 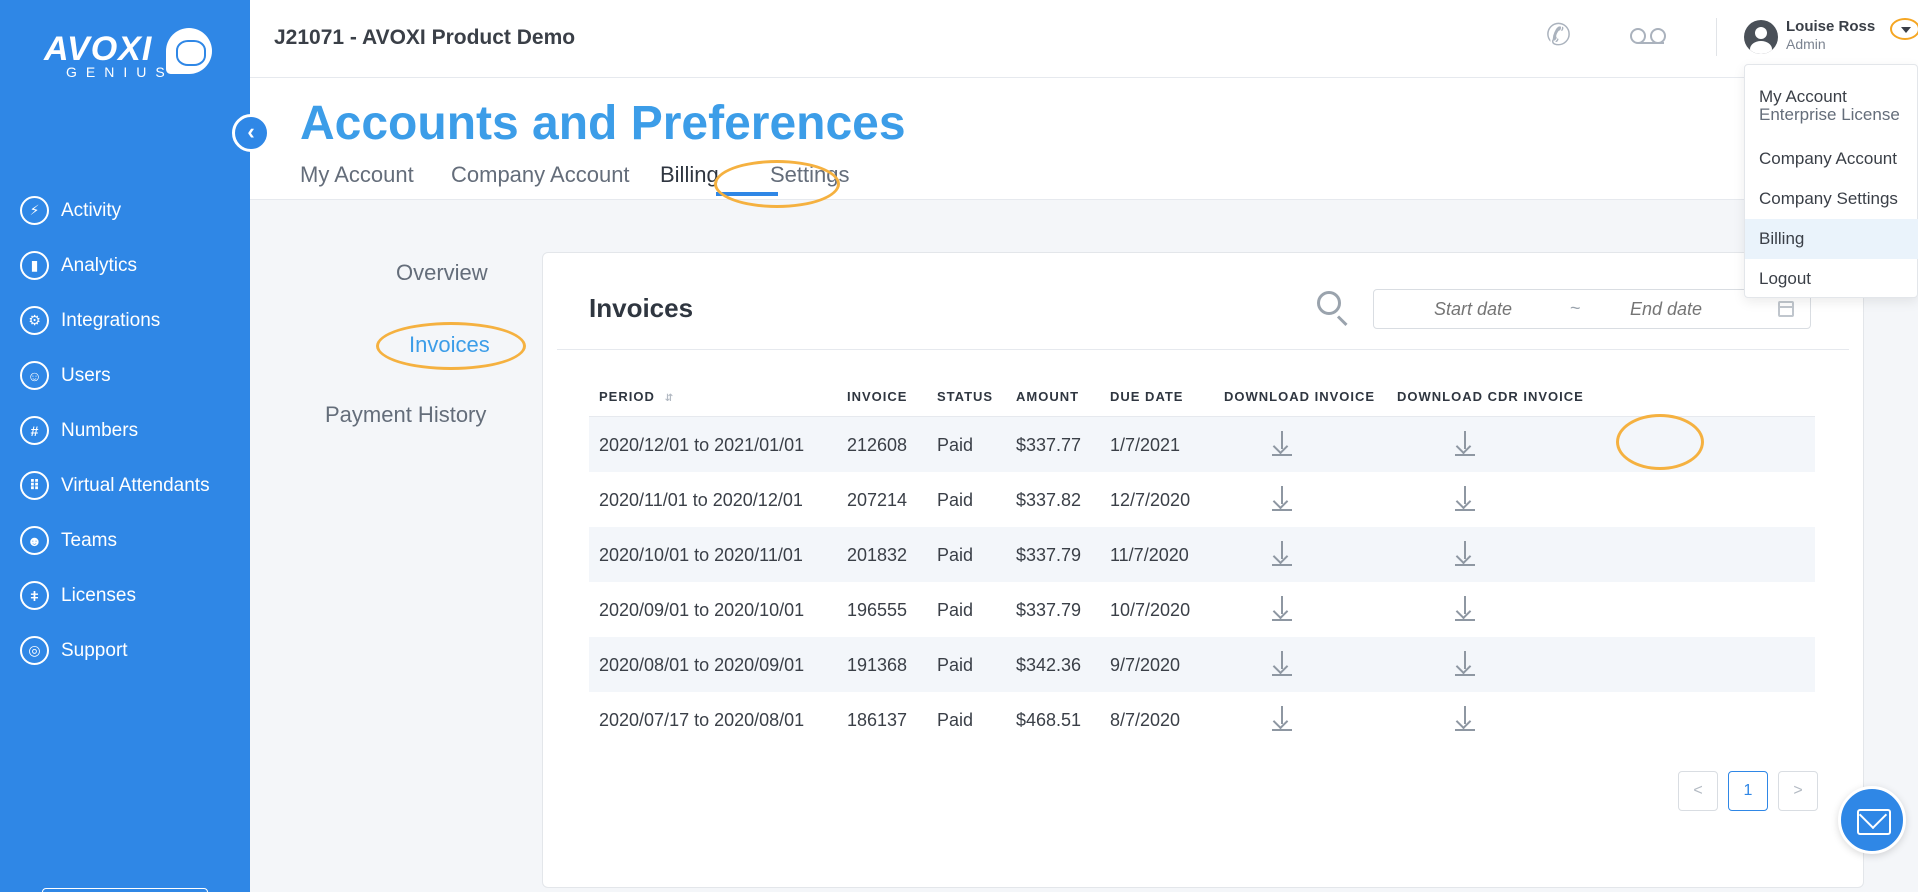 I want to click on subnav-overview: Overview, so click(x=442, y=273).